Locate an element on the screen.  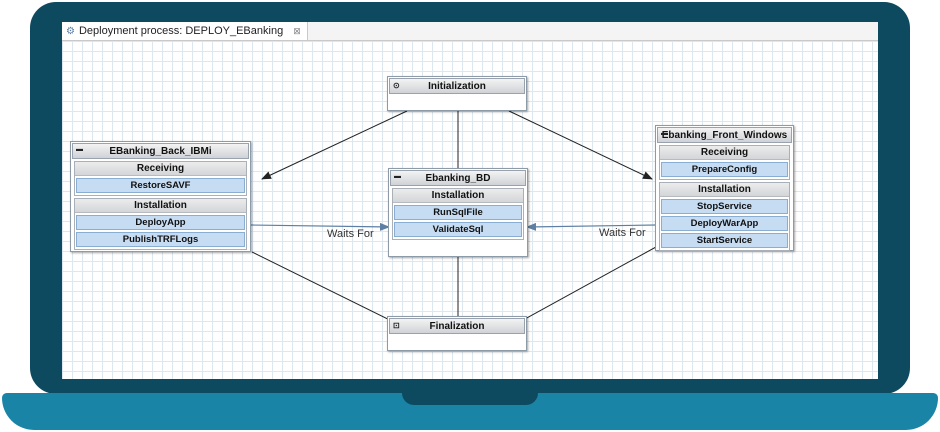
node-front-title: Ebanking_Front_Windows is located at coordinates (724, 135).